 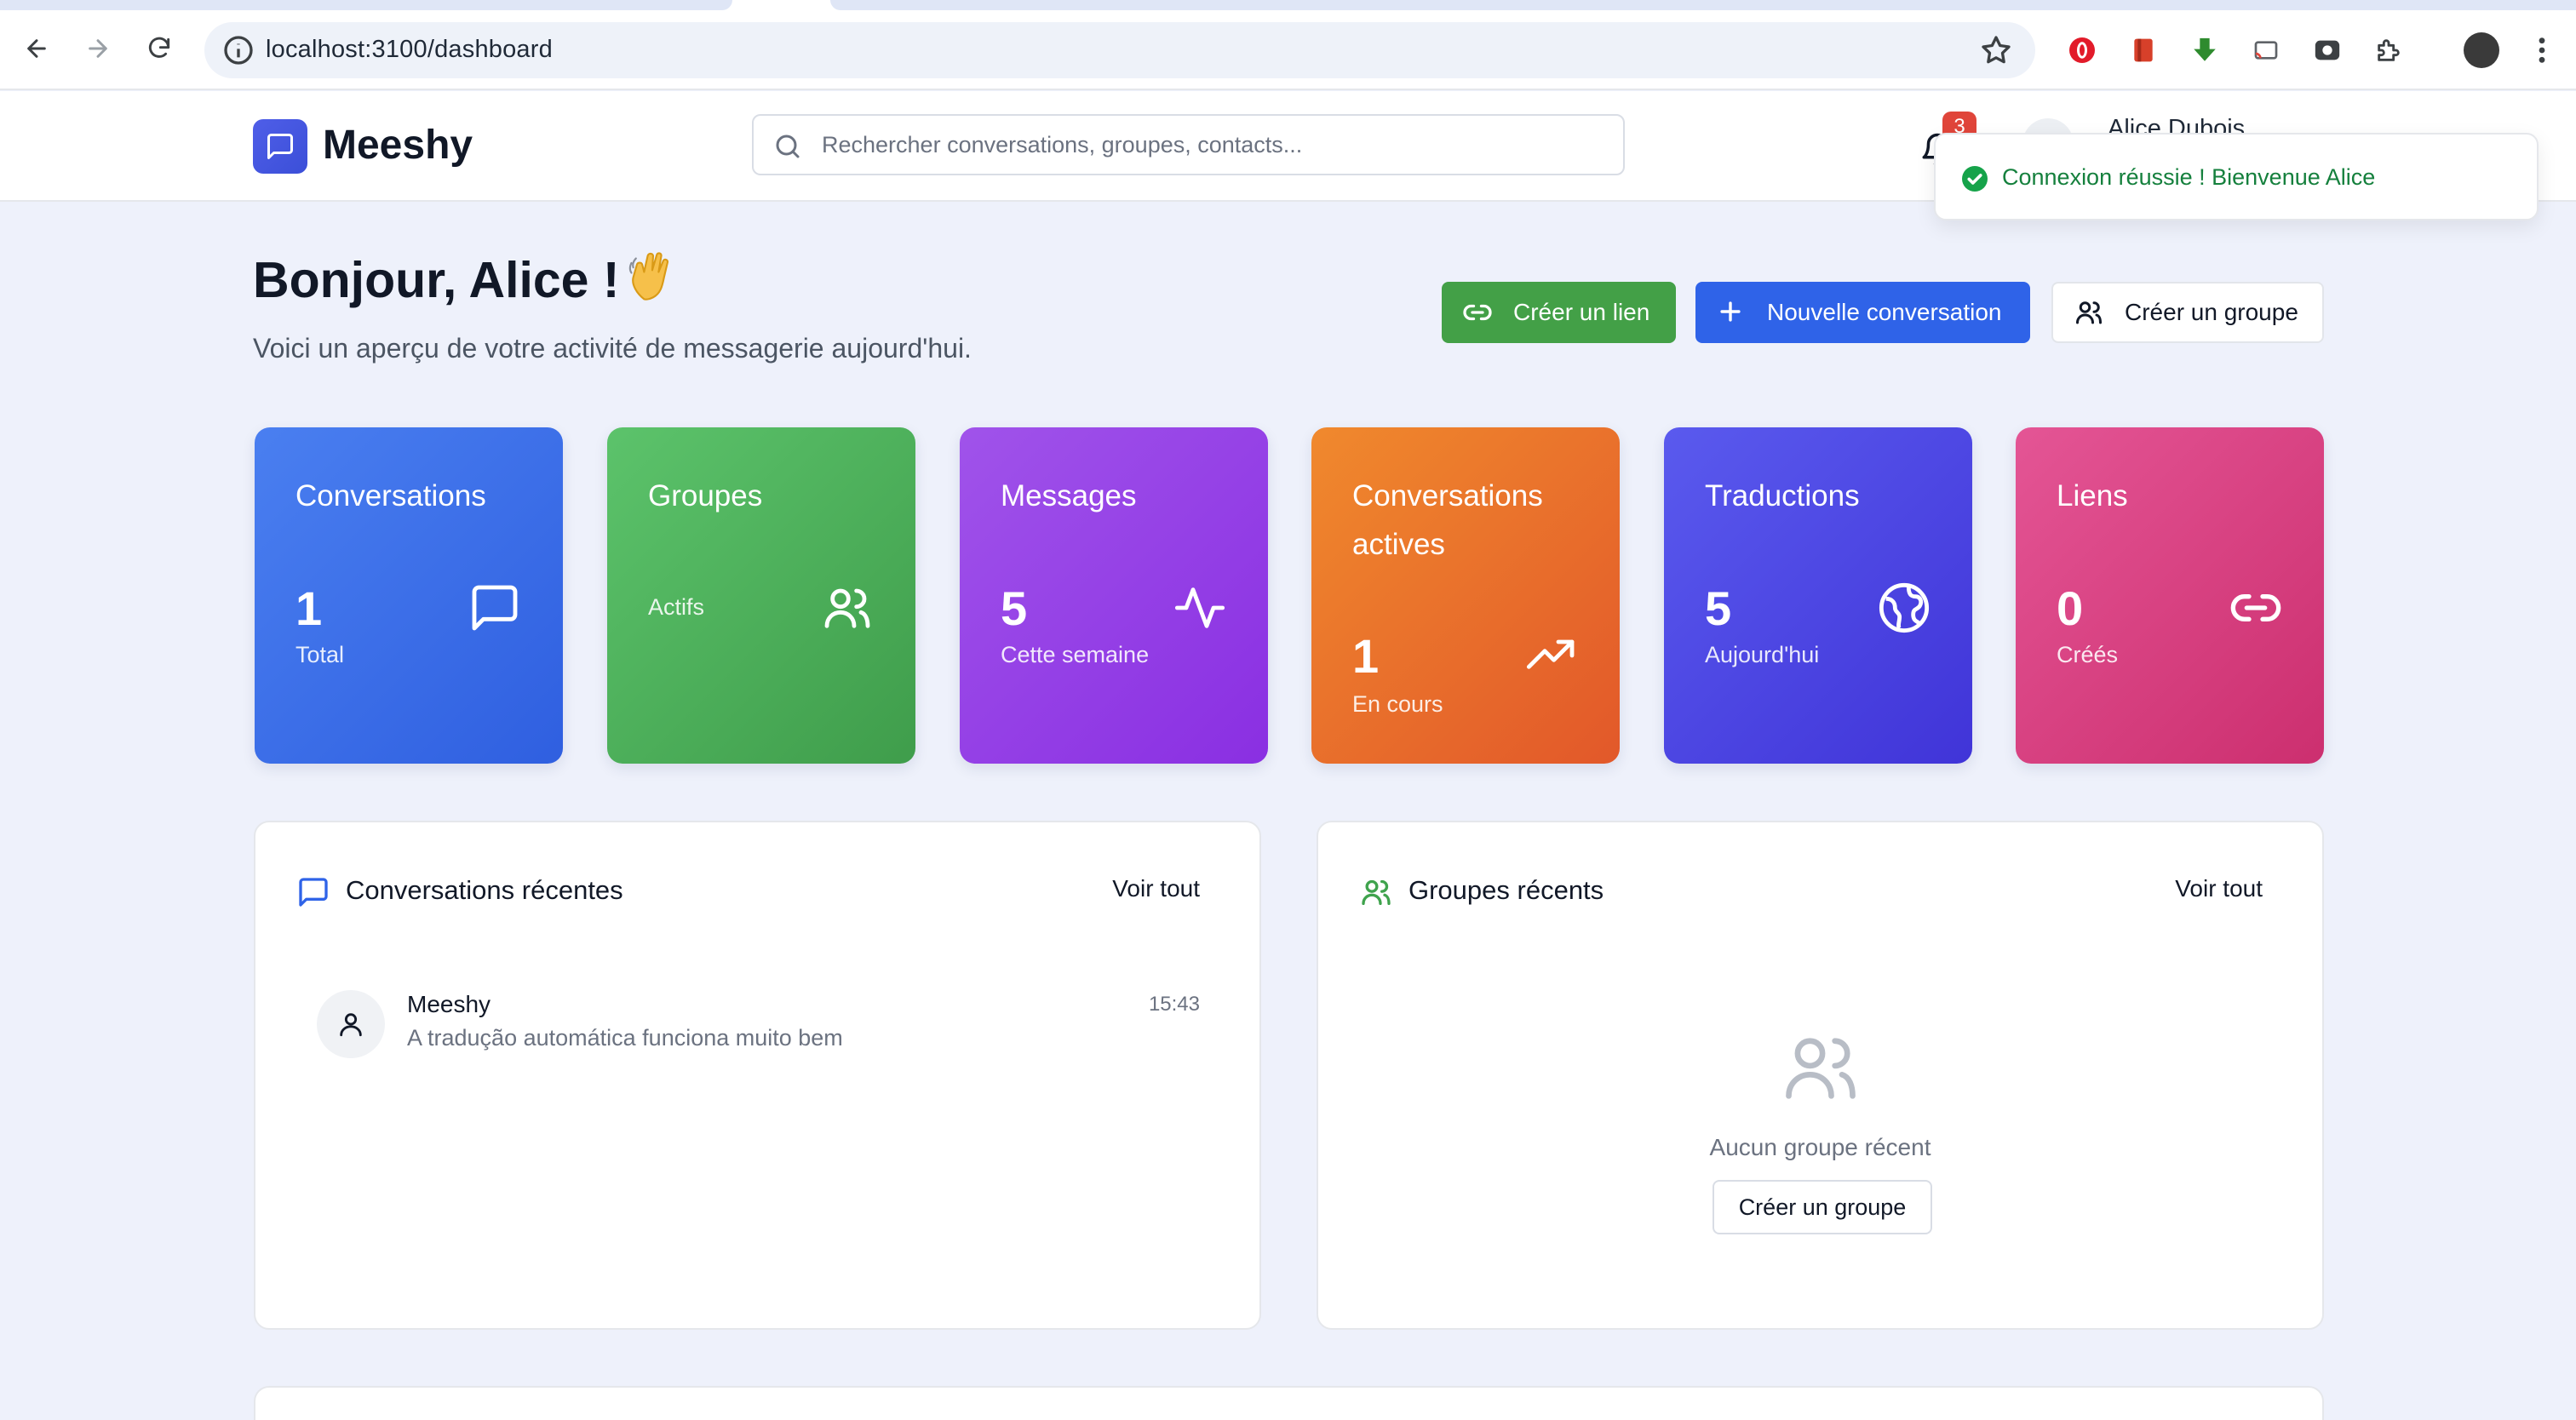 I want to click on browser-profile-avatar, so click(x=2481, y=50).